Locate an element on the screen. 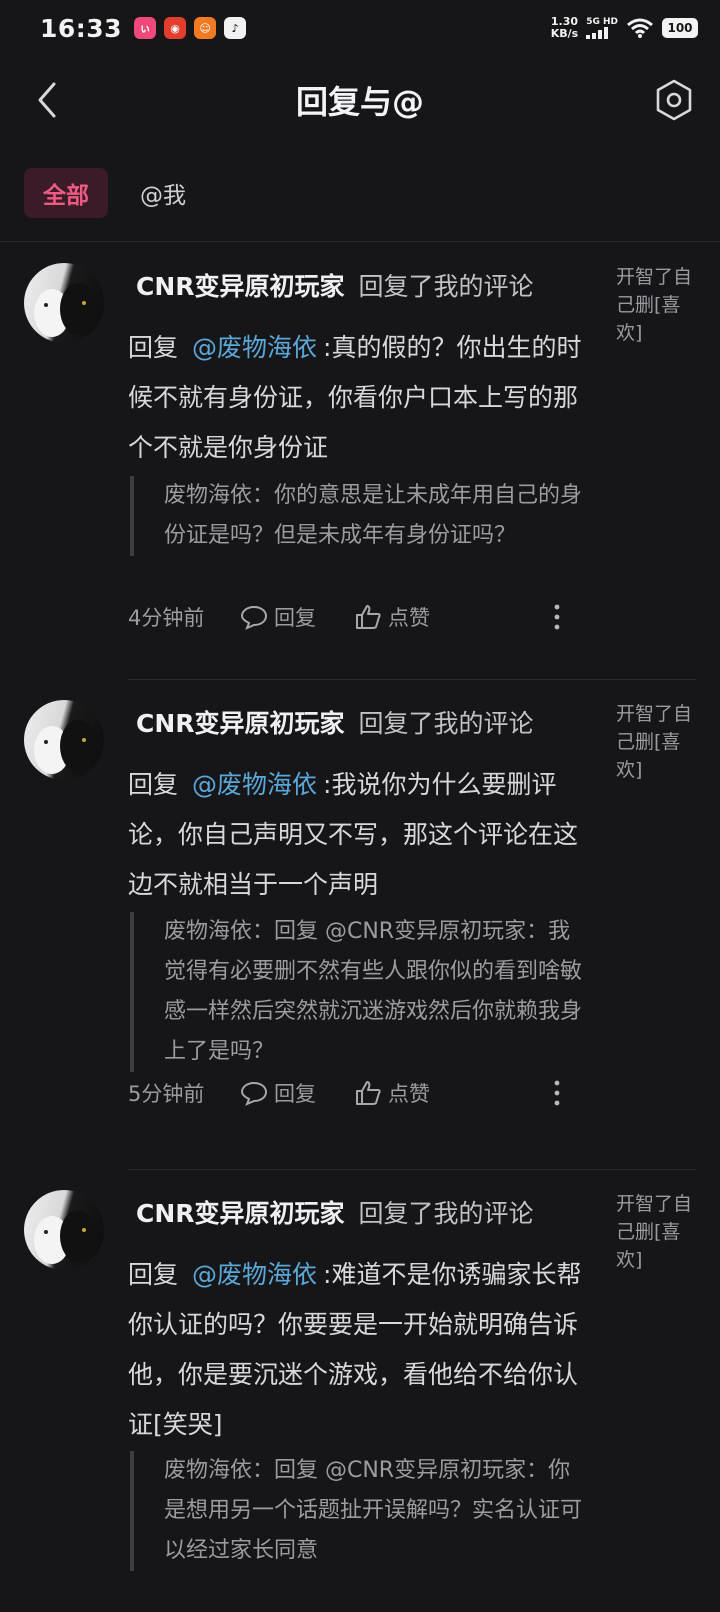  tiktok-icon: ♪ is located at coordinates (235, 28).